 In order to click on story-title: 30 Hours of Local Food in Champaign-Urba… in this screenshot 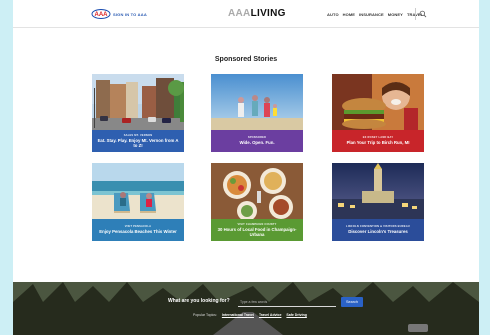, I will do `click(257, 231)`.